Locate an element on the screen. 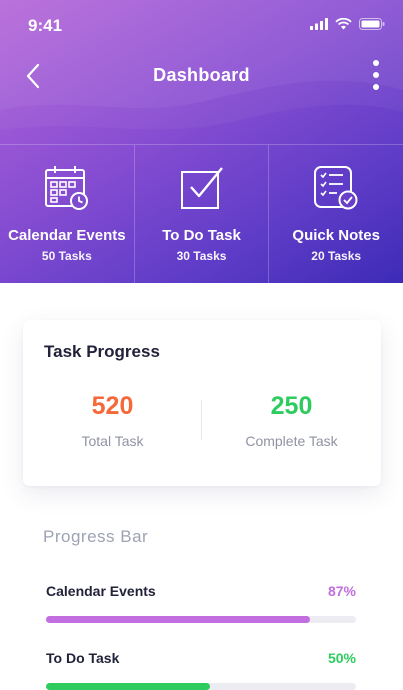 The width and height of the screenshot is (403, 690). nav-bar: Dashboard is located at coordinates (201, 76).